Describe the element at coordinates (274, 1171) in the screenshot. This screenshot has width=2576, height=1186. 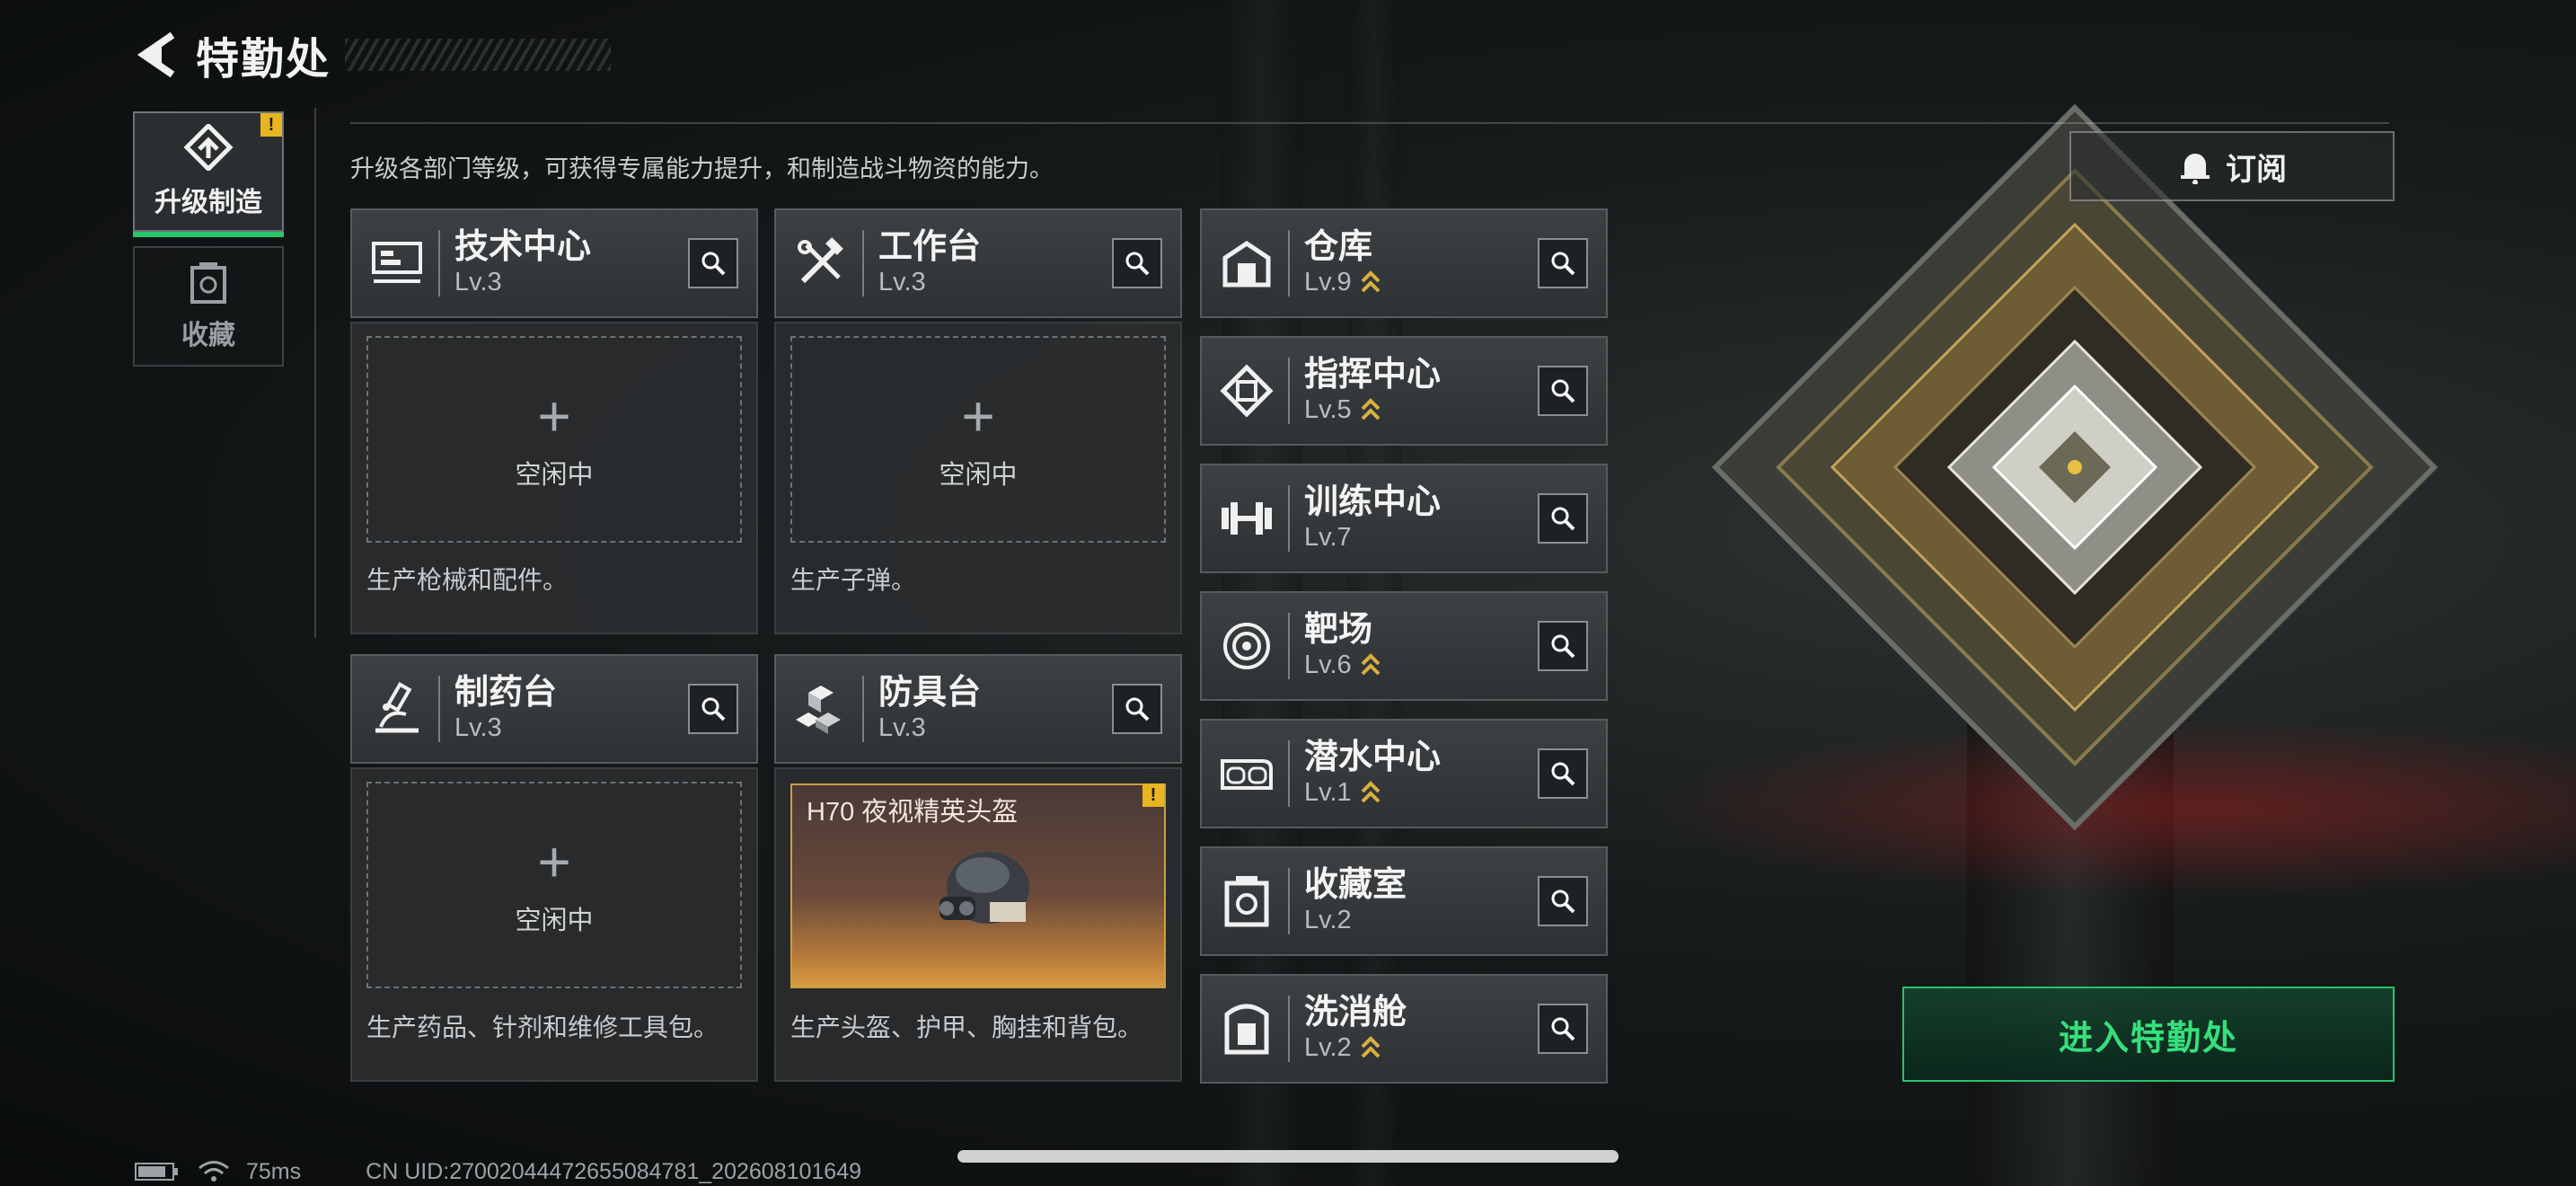
I see `ping-value: 75ms` at that location.